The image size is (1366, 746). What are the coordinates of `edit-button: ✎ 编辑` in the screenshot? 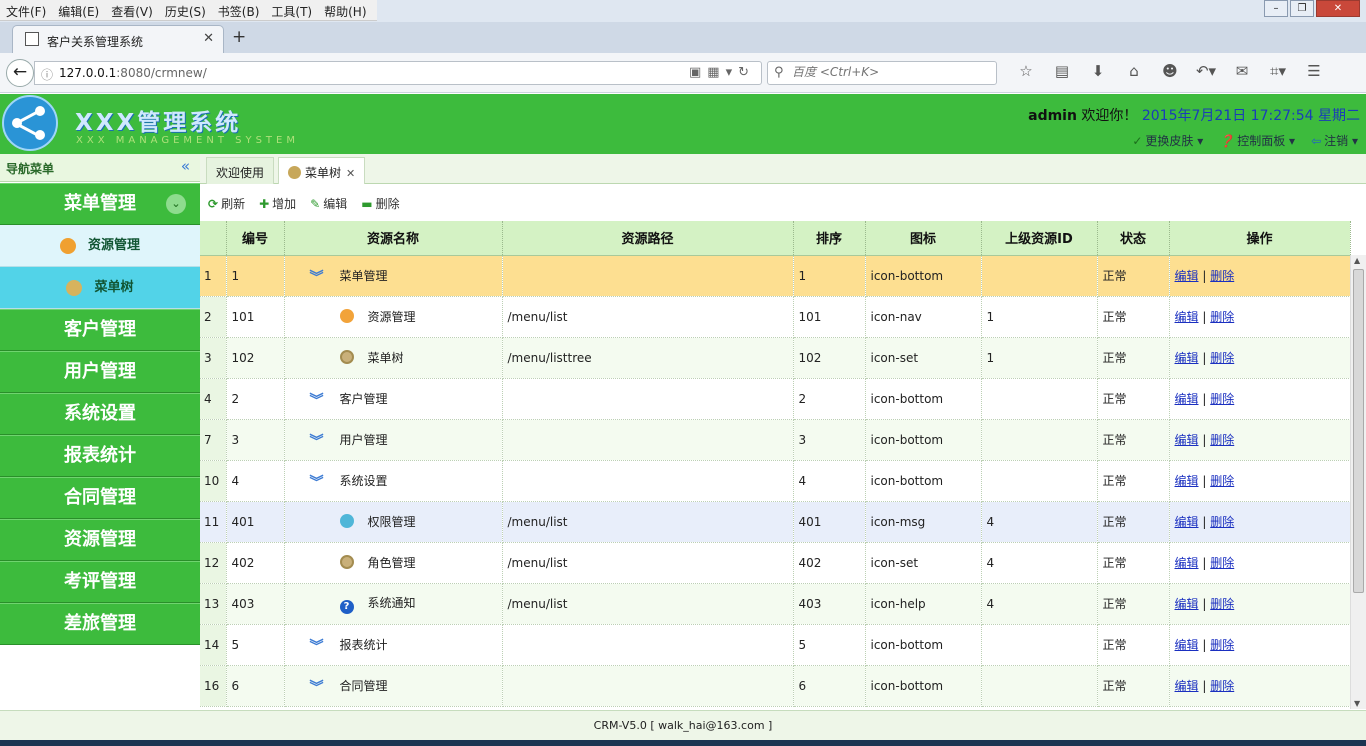 It's located at (328, 203).